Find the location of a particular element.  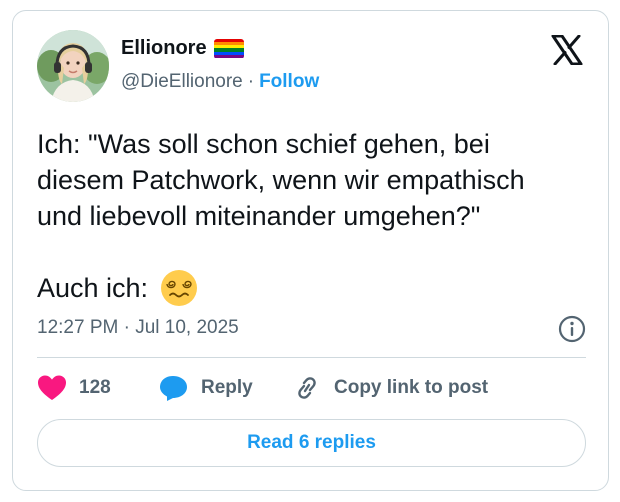

speech-bubble-icon is located at coordinates (173, 388).